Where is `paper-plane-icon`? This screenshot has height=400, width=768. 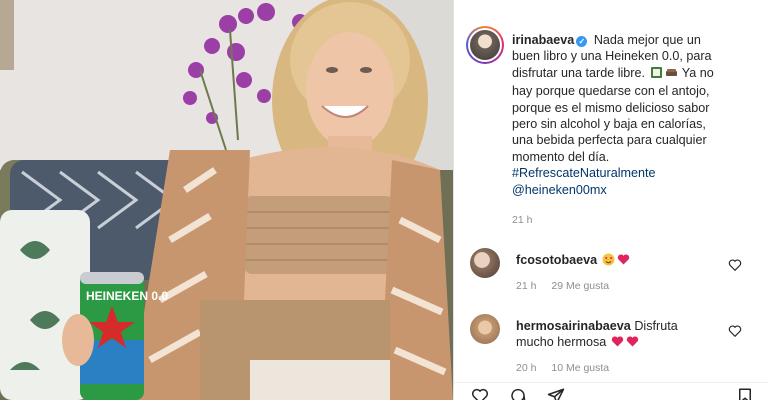 paper-plane-icon is located at coordinates (556, 393).